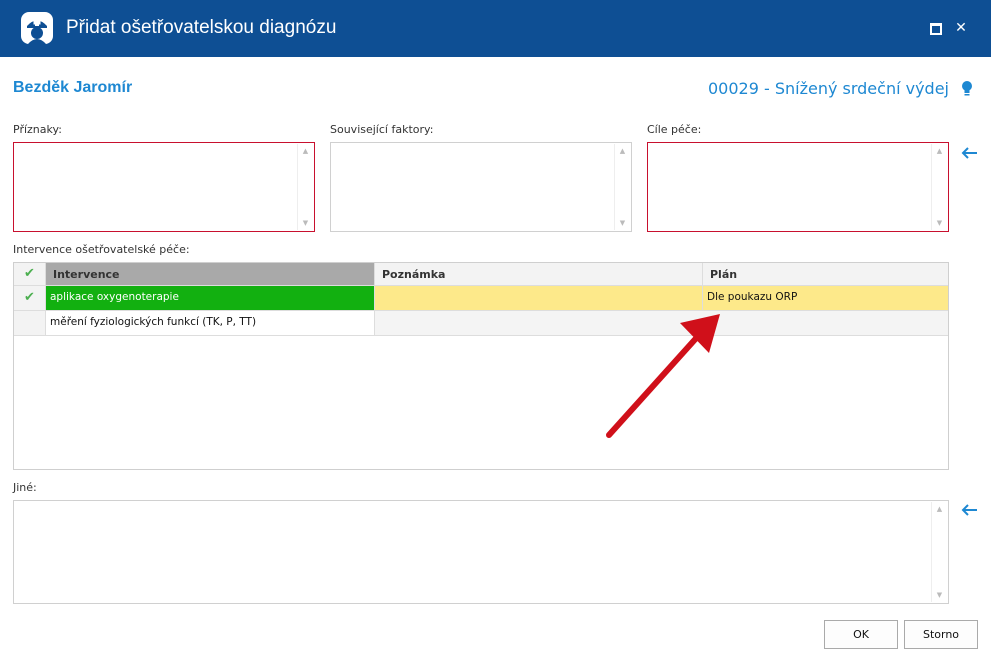 The width and height of the screenshot is (991, 658). Describe the element at coordinates (210, 274) in the screenshot. I see `column-header-intervention: Intervence` at that location.